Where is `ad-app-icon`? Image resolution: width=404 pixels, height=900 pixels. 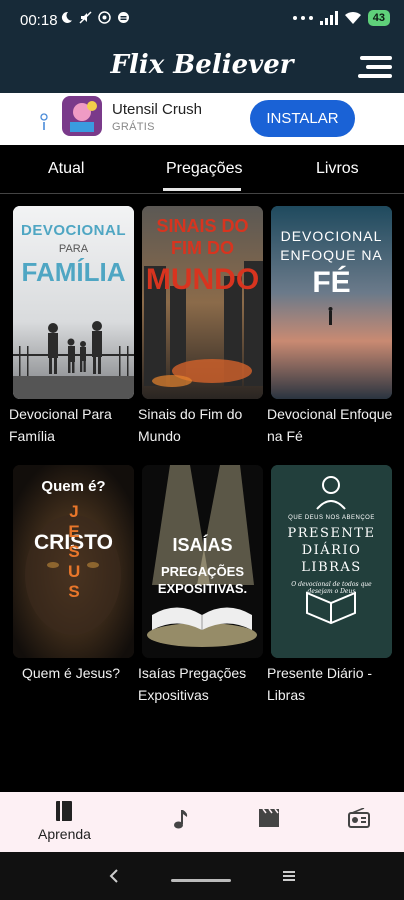 ad-app-icon is located at coordinates (82, 116).